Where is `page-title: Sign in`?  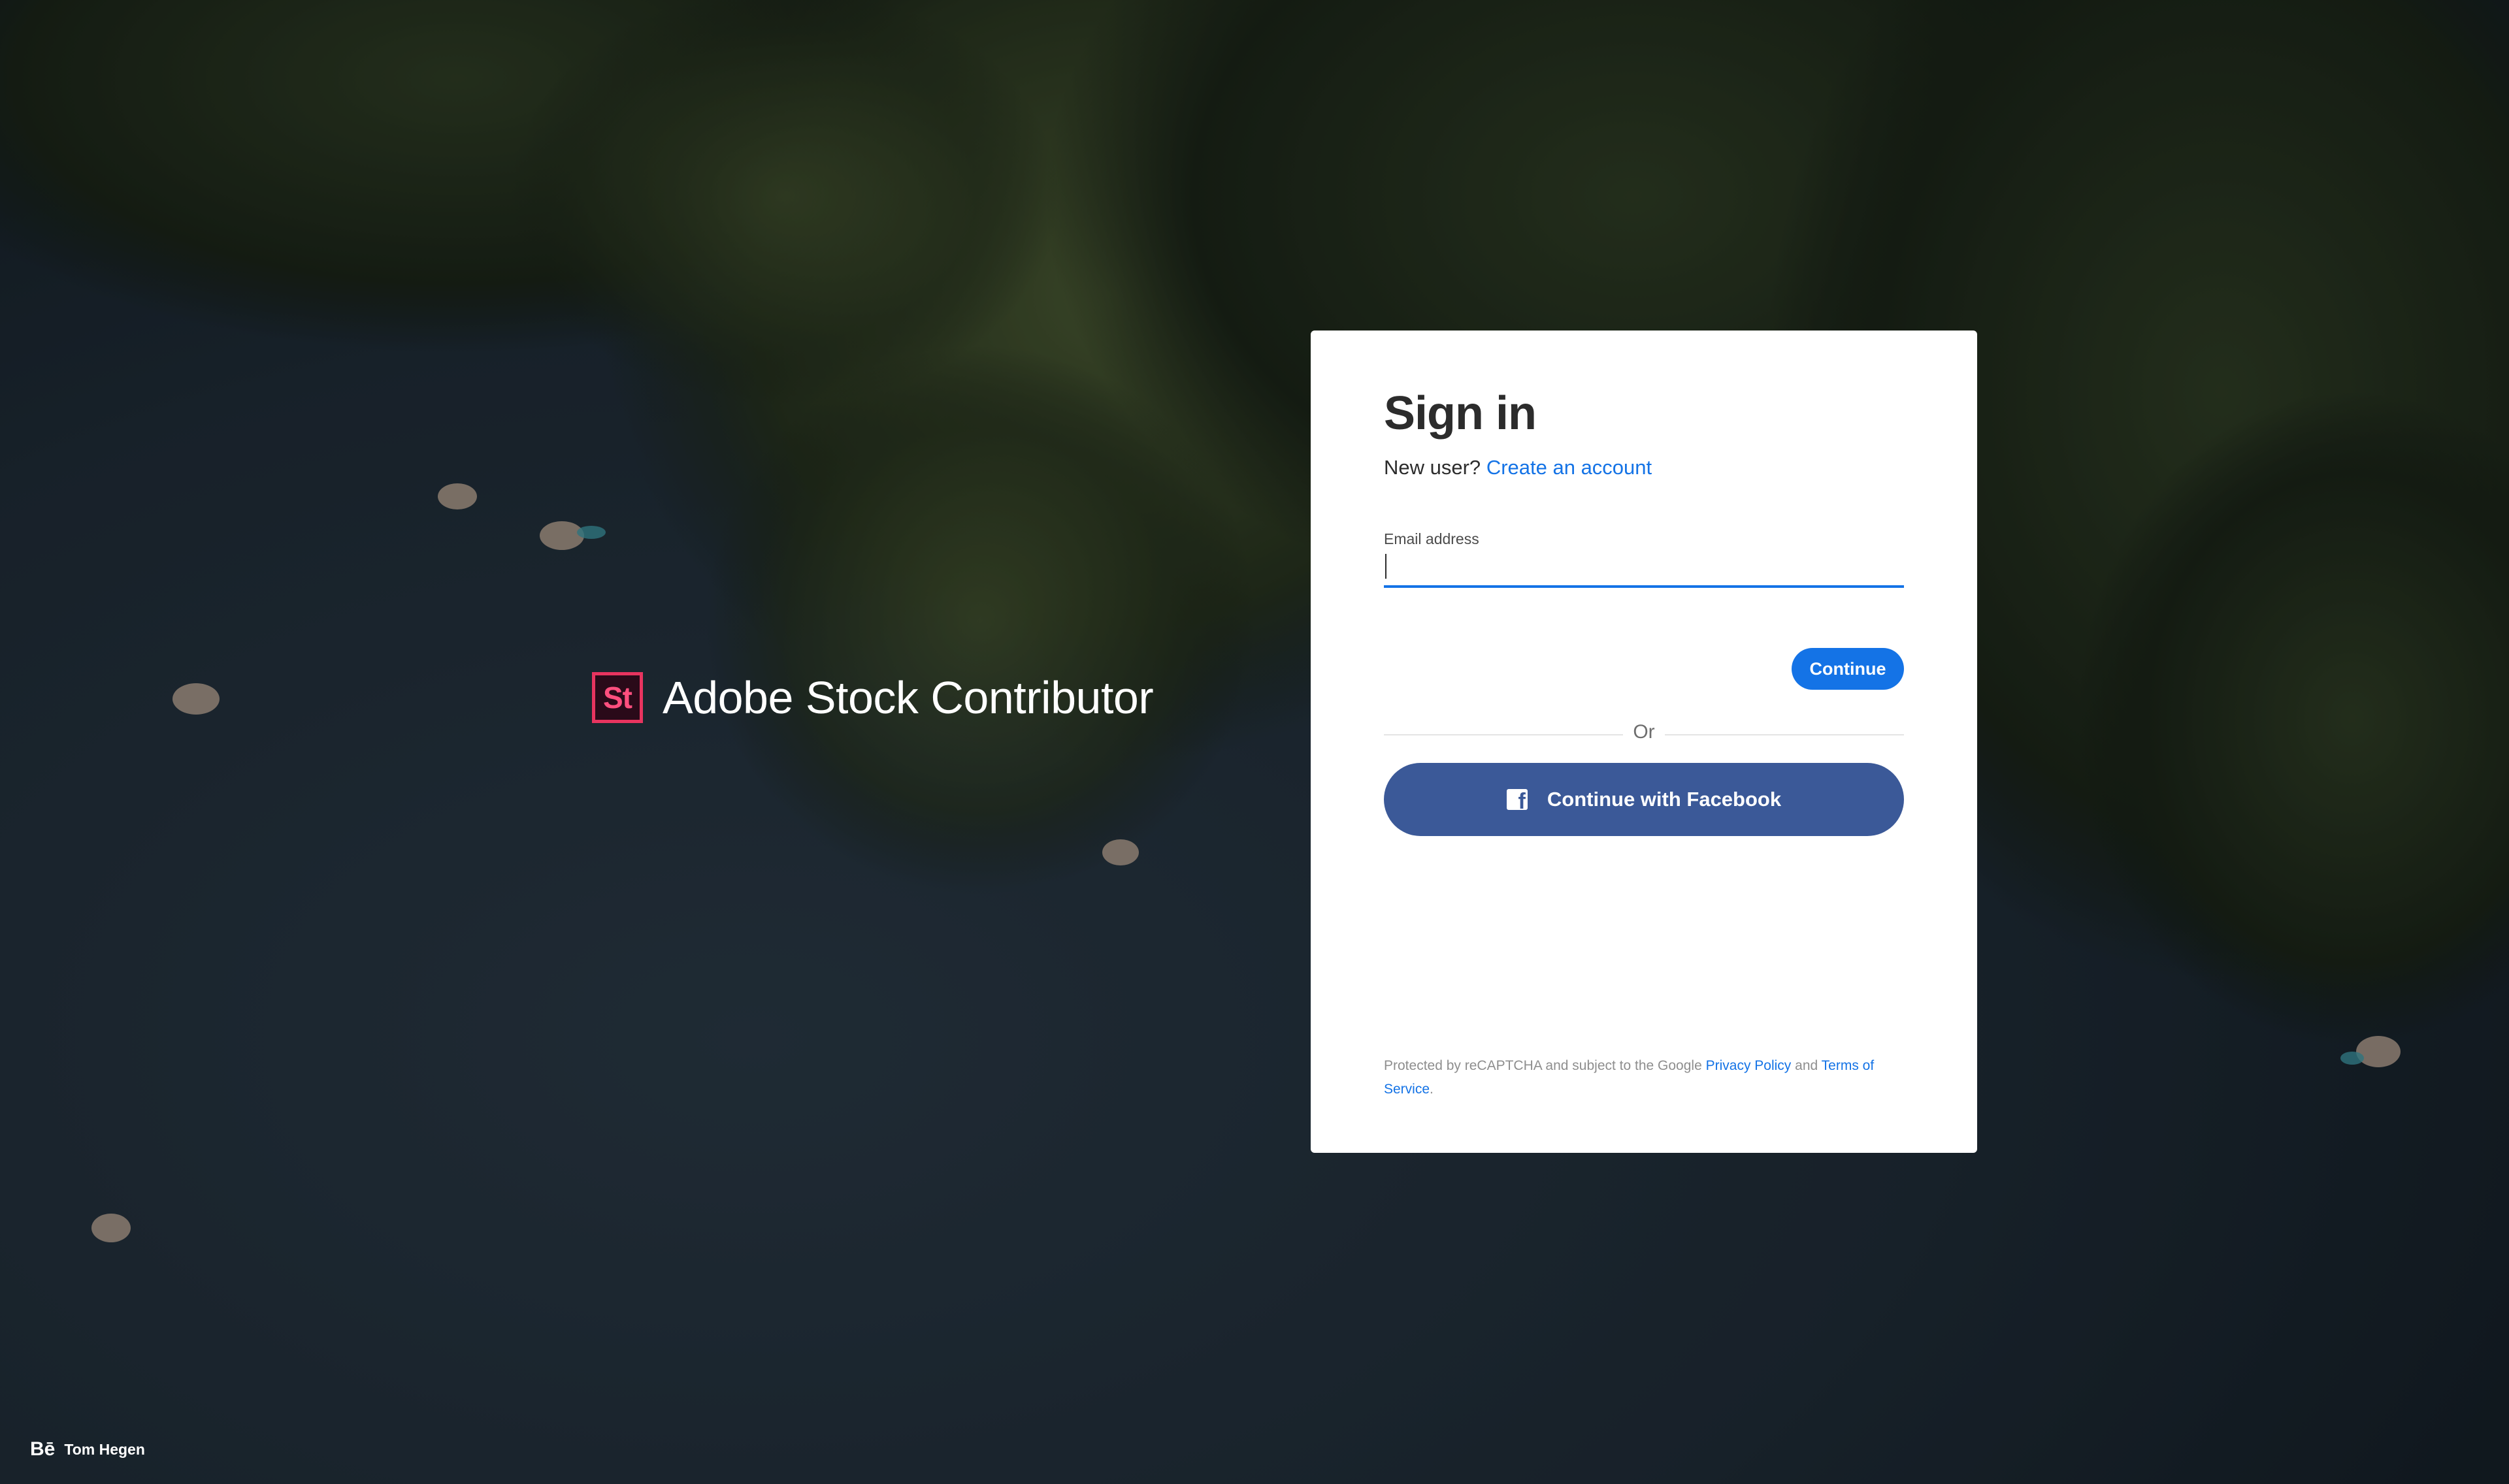
page-title: Sign in is located at coordinates (1460, 413).